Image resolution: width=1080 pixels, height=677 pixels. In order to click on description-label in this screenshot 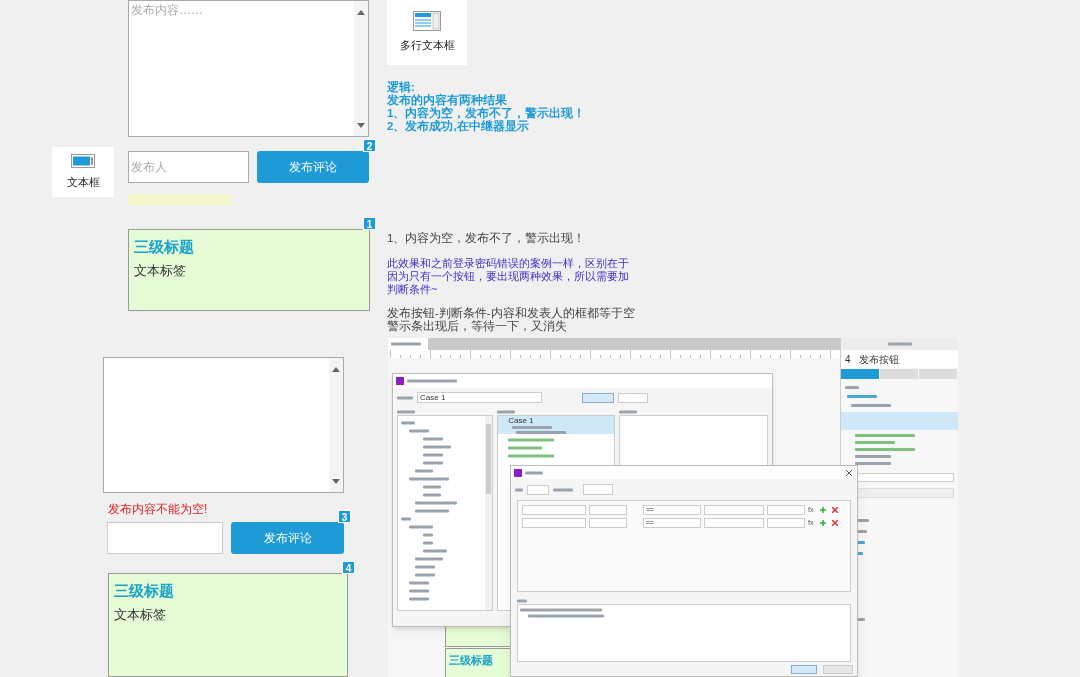, I will do `click(522, 601)`.